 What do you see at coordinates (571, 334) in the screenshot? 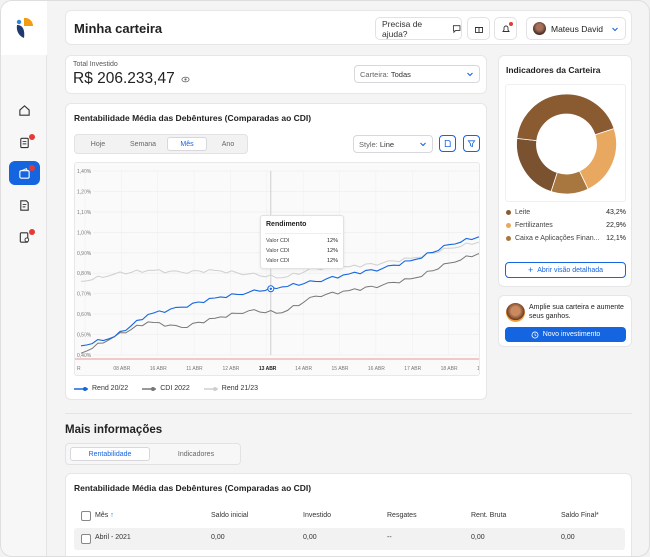
I see `new-investment-label: Novo investimento` at bounding box center [571, 334].